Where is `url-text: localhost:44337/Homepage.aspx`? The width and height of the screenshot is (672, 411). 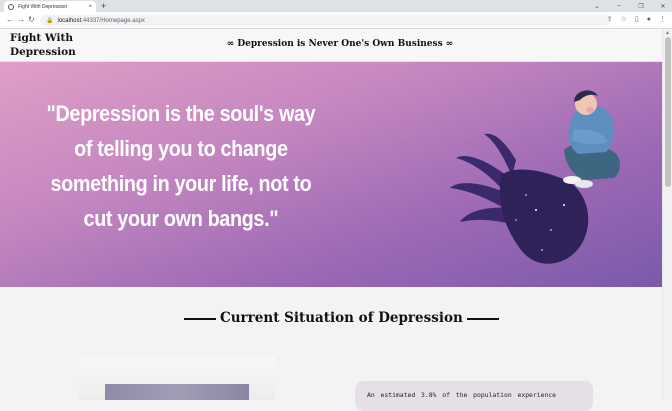 url-text: localhost:44337/Homepage.aspx is located at coordinates (101, 20).